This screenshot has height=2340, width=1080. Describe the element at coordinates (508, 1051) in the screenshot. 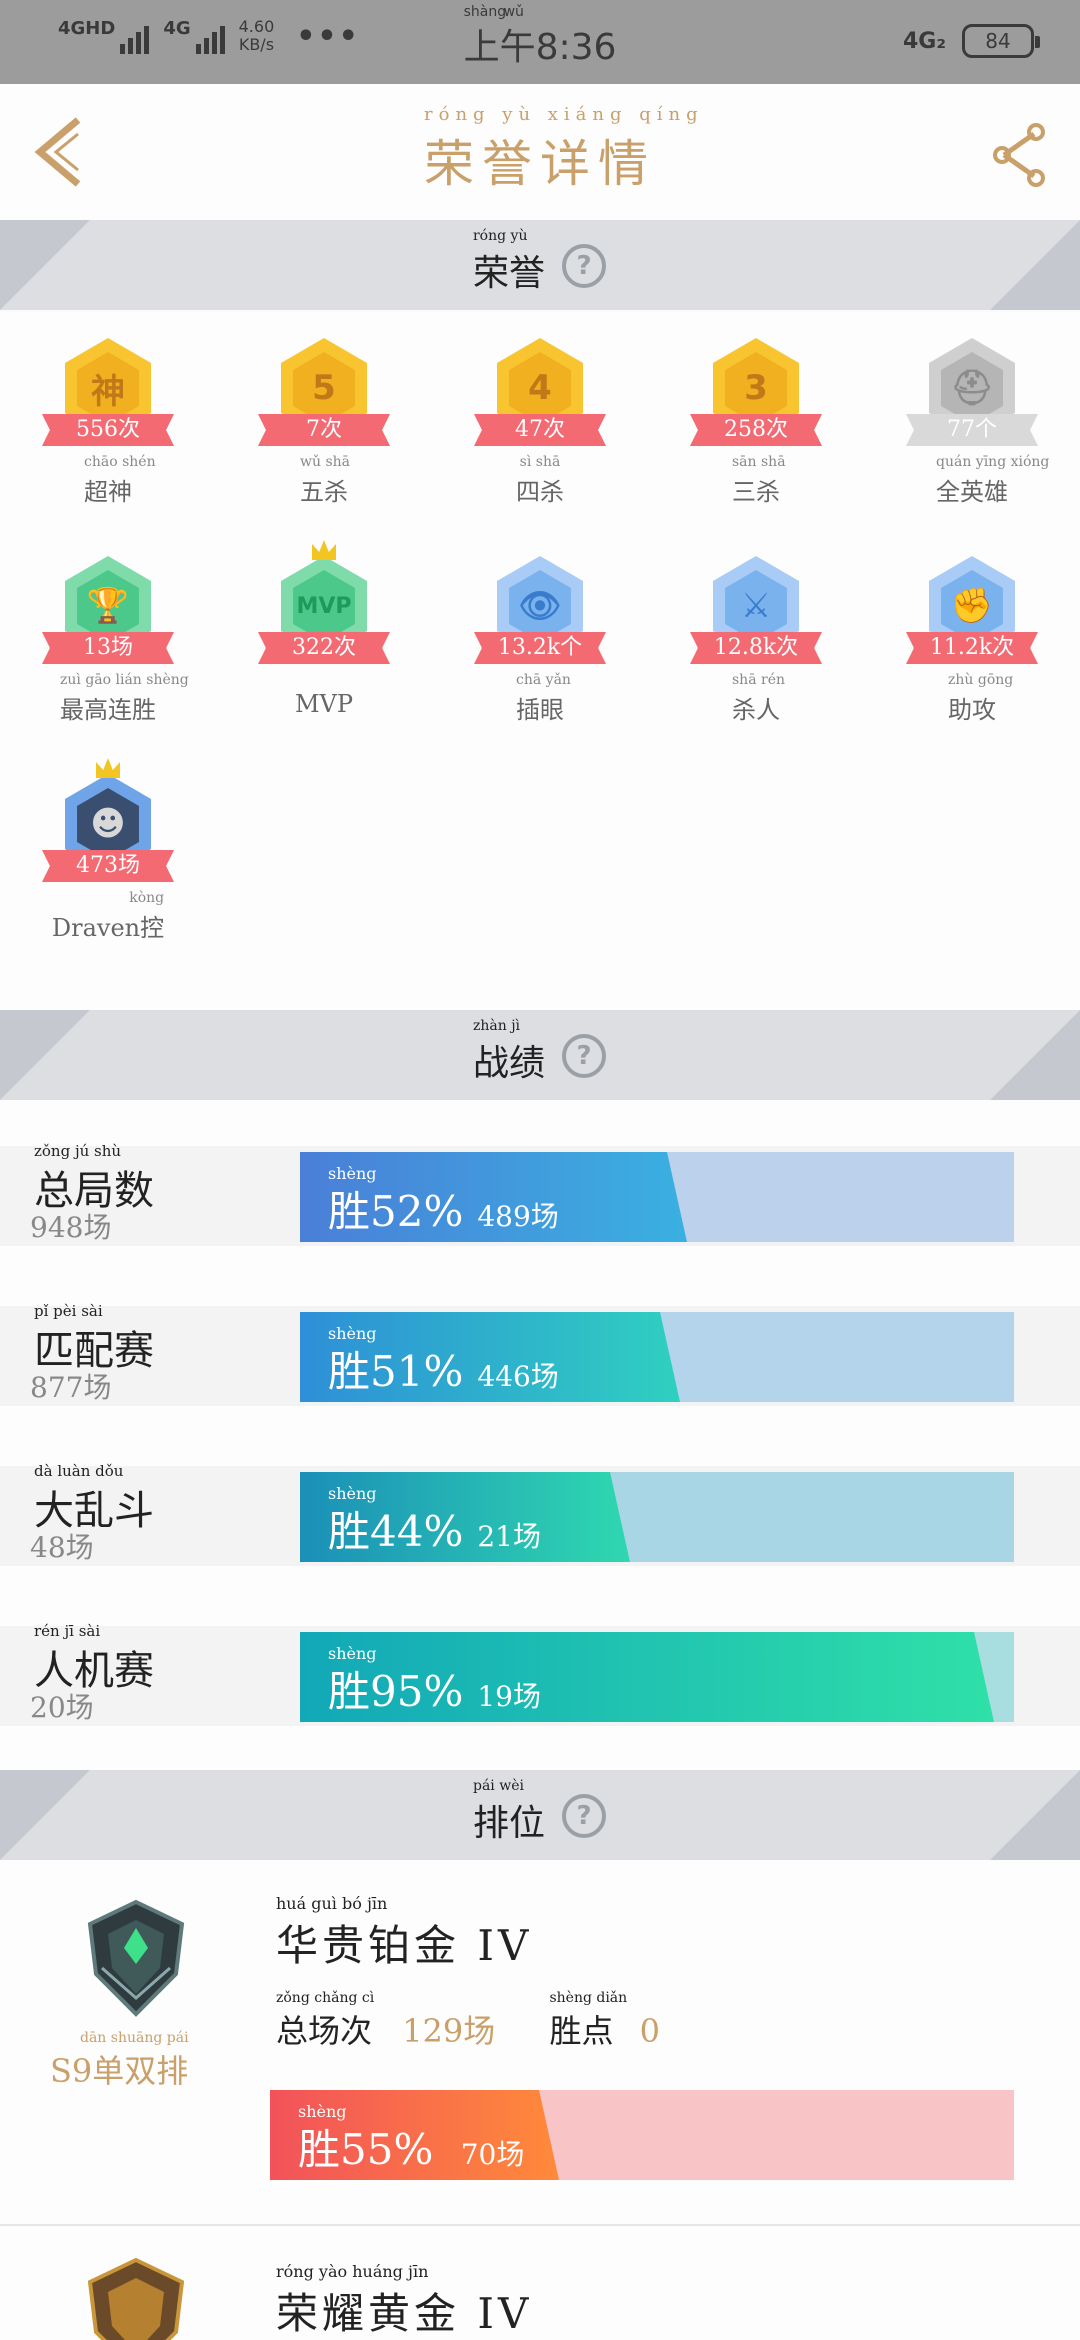

I see `section-record-title: zhàn jì 战绩` at that location.